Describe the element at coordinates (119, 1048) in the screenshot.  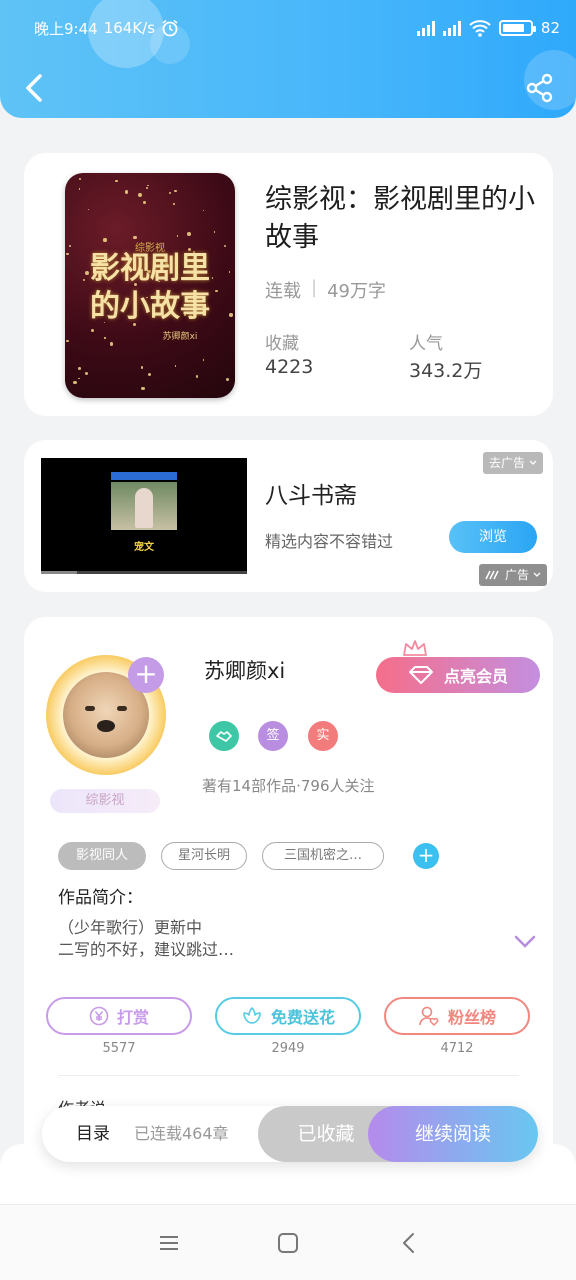
I see `tip-count: 5577` at that location.